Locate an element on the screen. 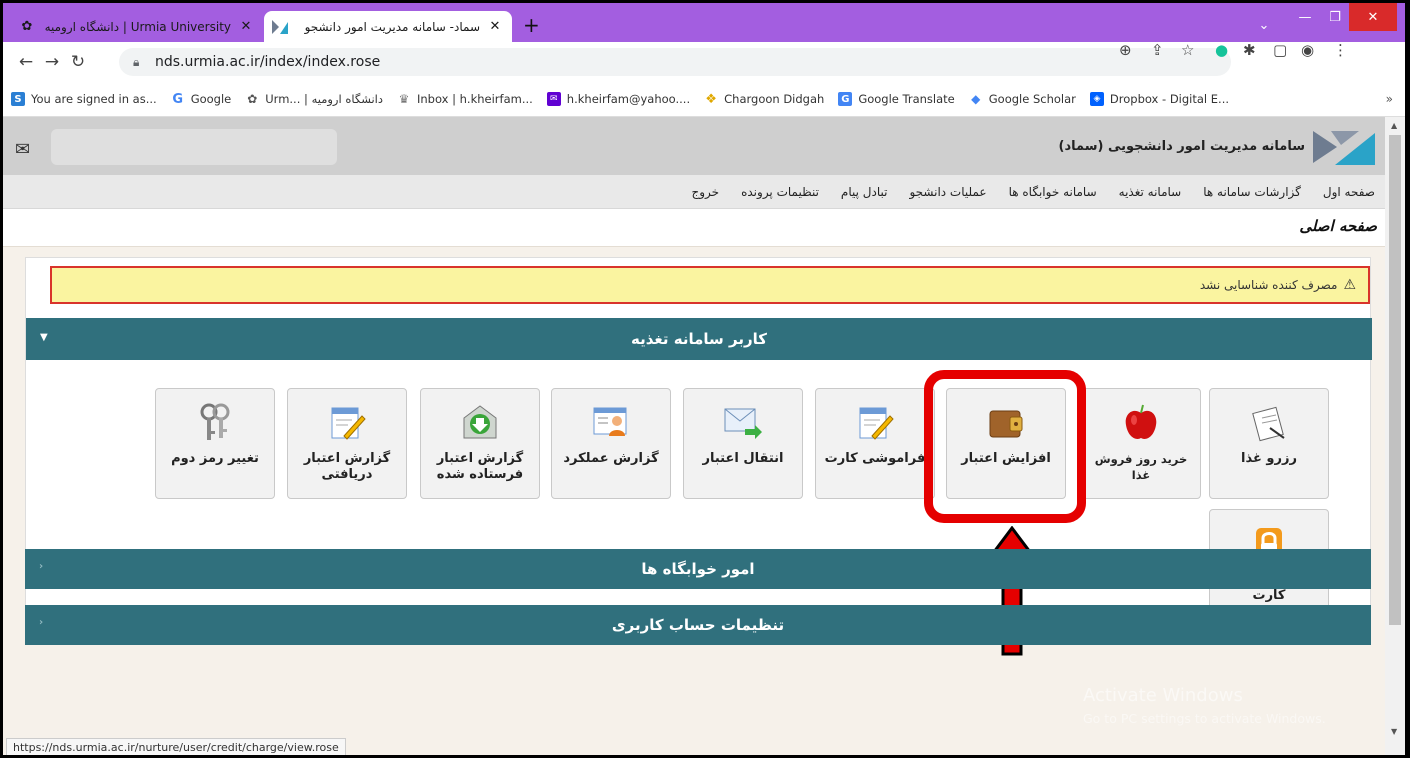 Image resolution: width=1410 pixels, height=758 pixels. page-title-bar: صفحه اصلی is located at coordinates (694, 228).